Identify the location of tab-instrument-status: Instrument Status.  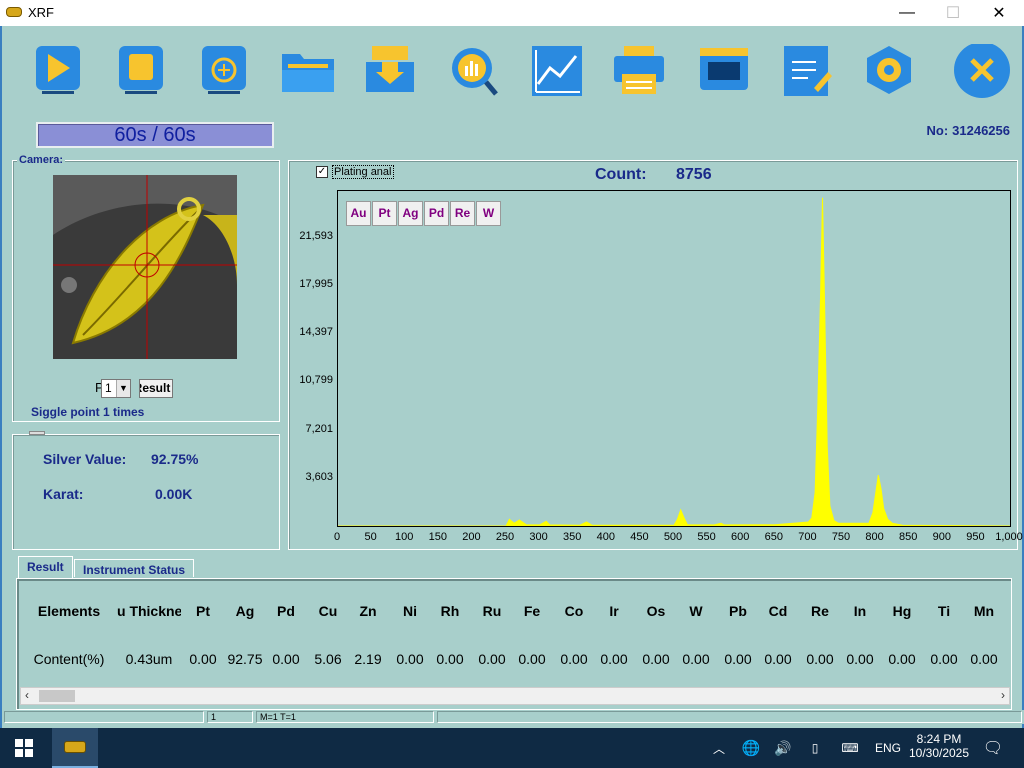
(134, 568).